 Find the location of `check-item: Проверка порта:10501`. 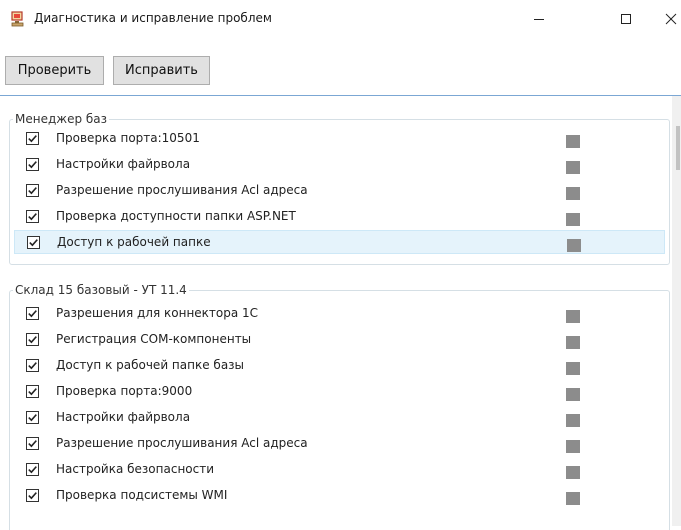

check-item: Проверка порта:10501 is located at coordinates (339, 139).